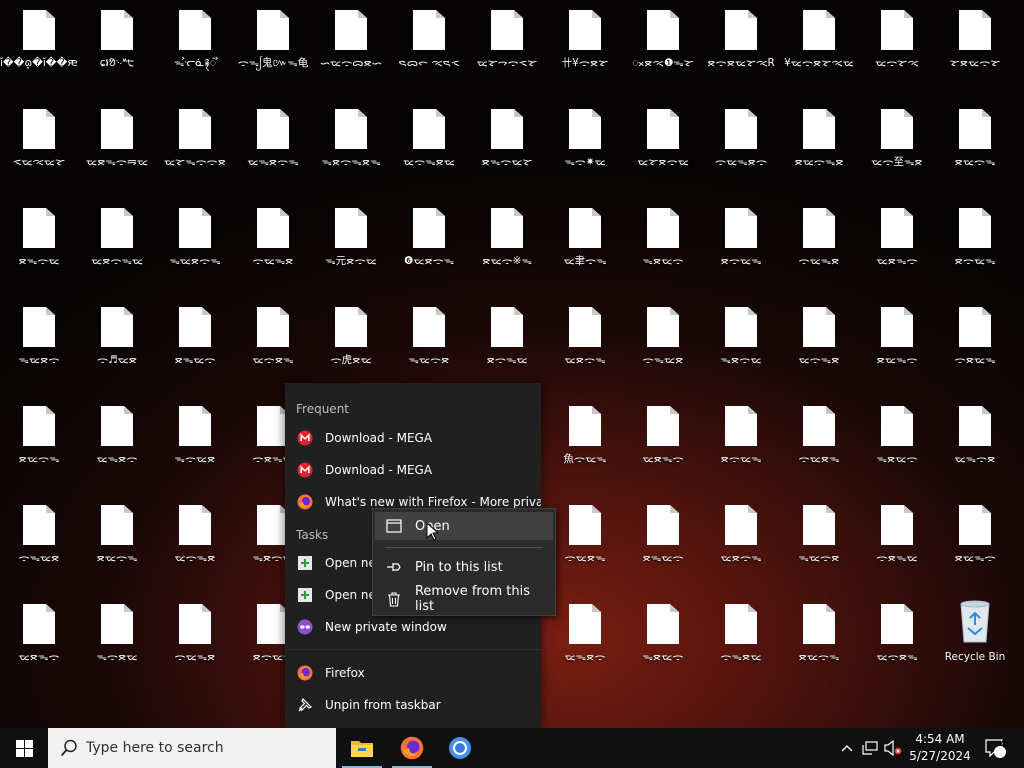  What do you see at coordinates (351, 247) in the screenshot?
I see `desktop-file-icon: ᯓ元ᯖᯙᯔ` at bounding box center [351, 247].